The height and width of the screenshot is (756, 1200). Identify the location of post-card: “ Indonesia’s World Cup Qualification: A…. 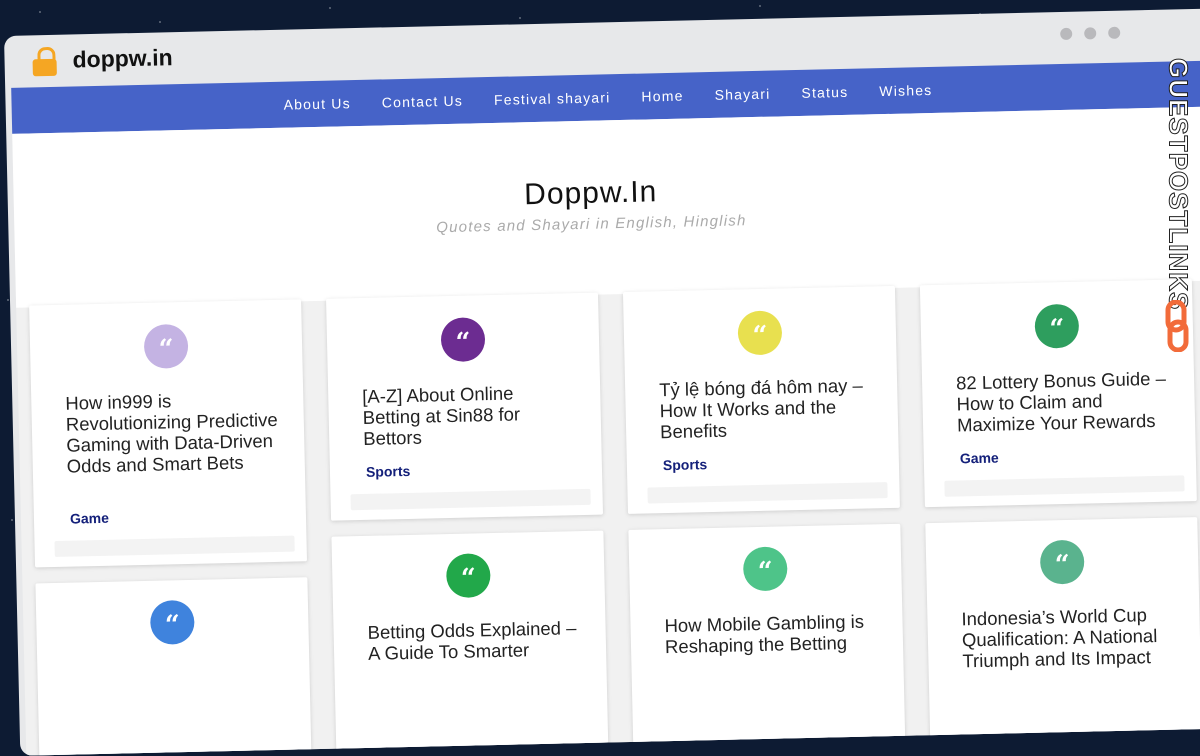
(1062, 636).